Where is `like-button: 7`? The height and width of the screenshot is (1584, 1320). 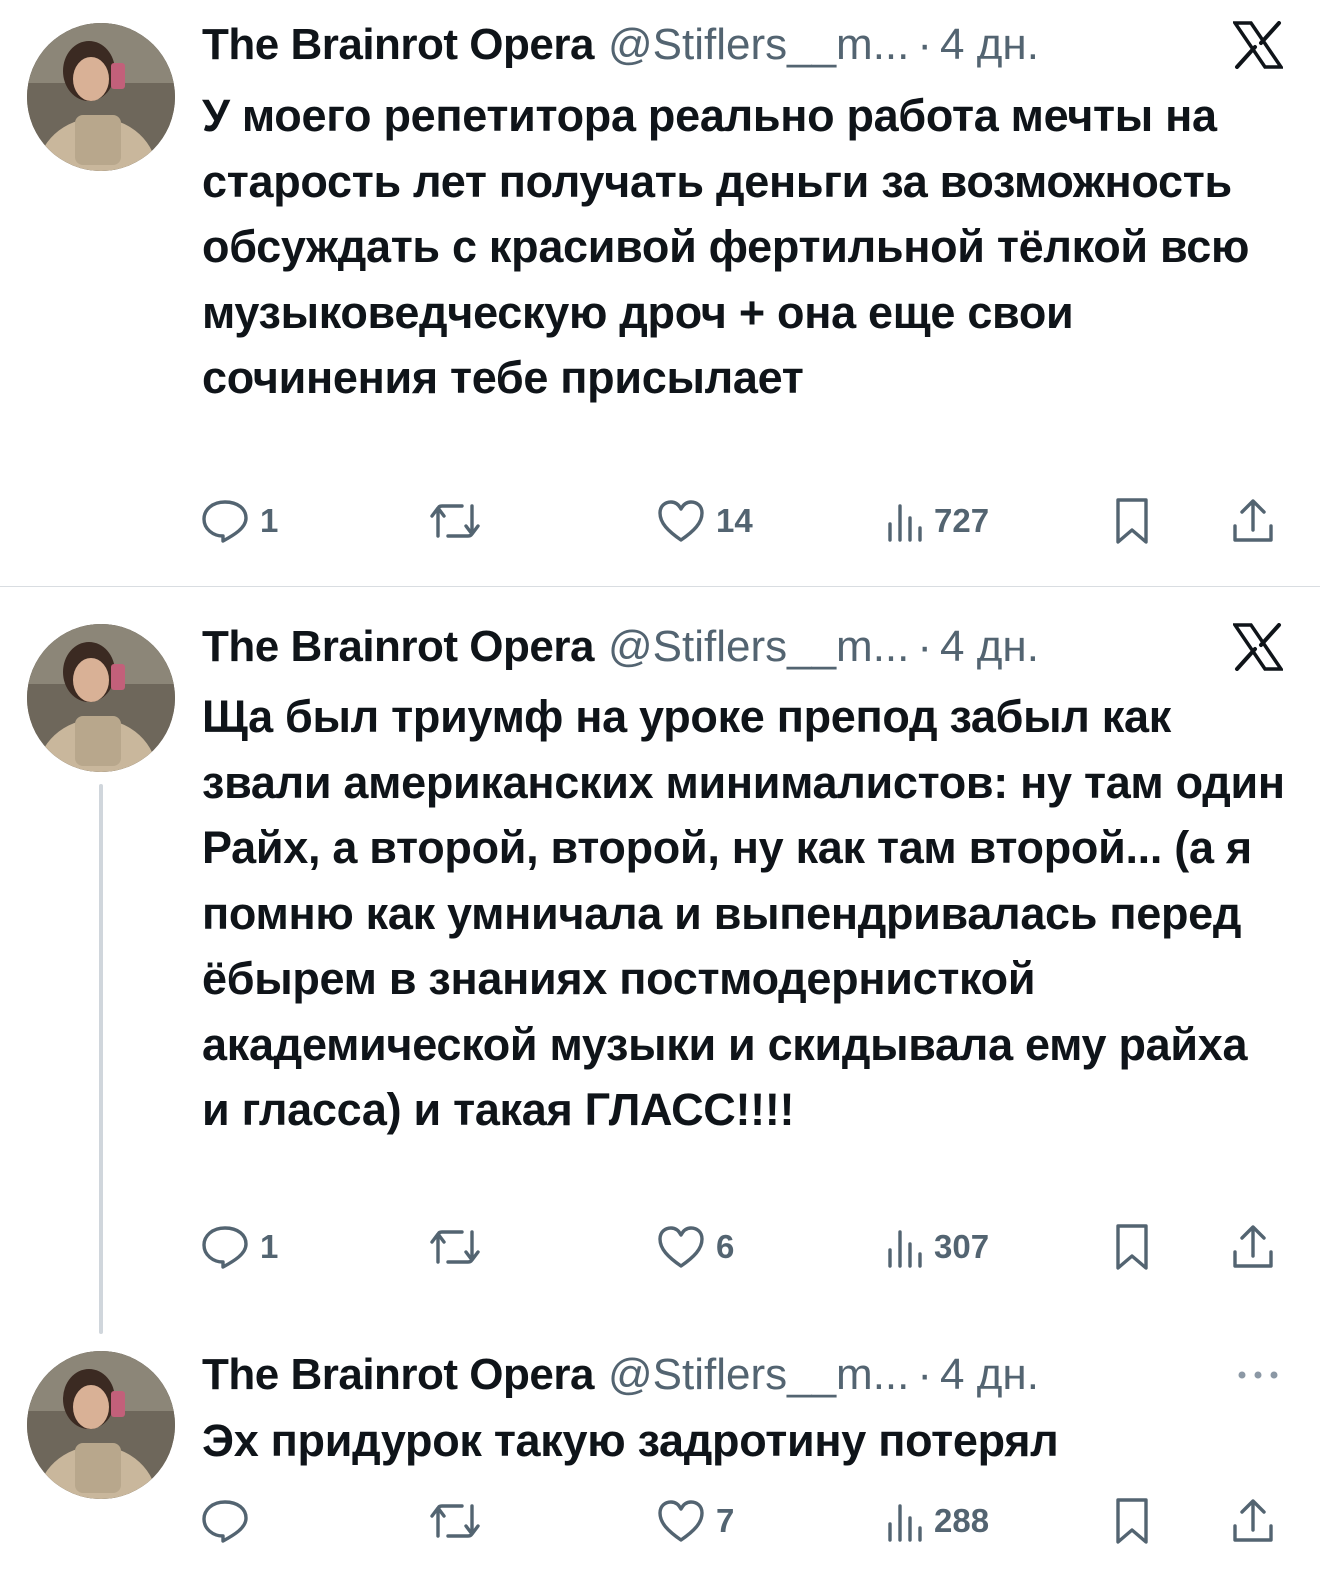
like-button: 7 is located at coordinates (695, 1521).